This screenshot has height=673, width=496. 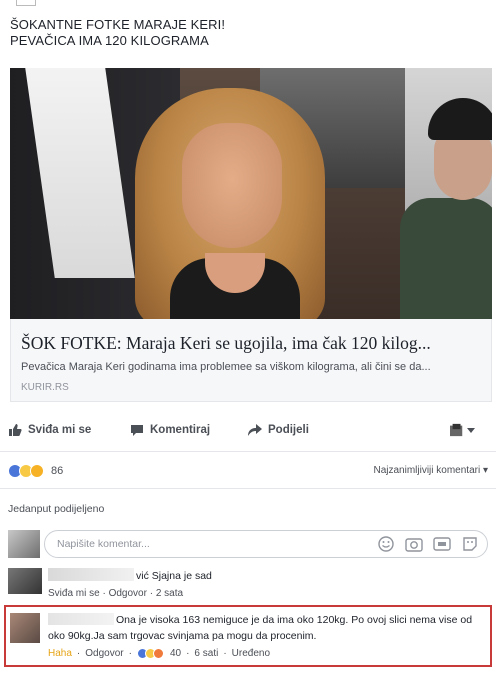 I want to click on comment-meta: Sviđa mi se · Odgovor · 2 sata, so click(x=116, y=593).